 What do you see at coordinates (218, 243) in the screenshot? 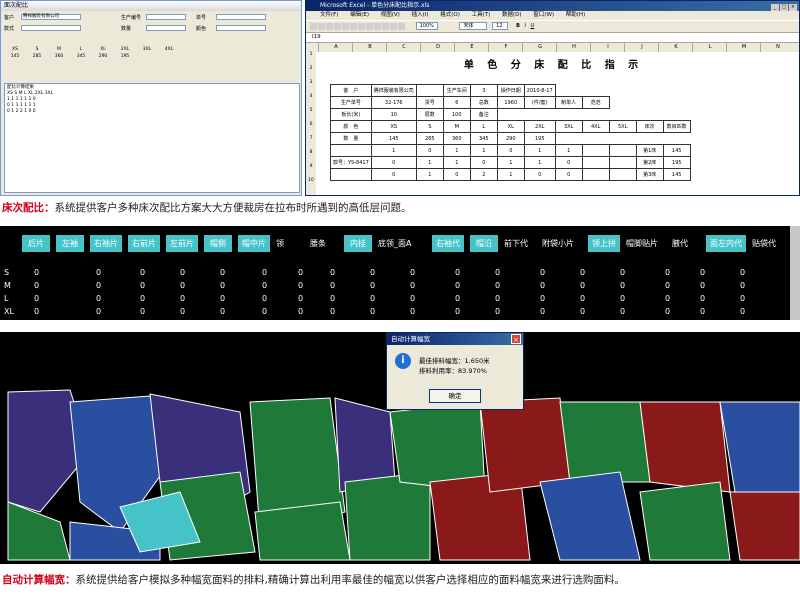
I see `piece-header: 帽侧` at bounding box center [218, 243].